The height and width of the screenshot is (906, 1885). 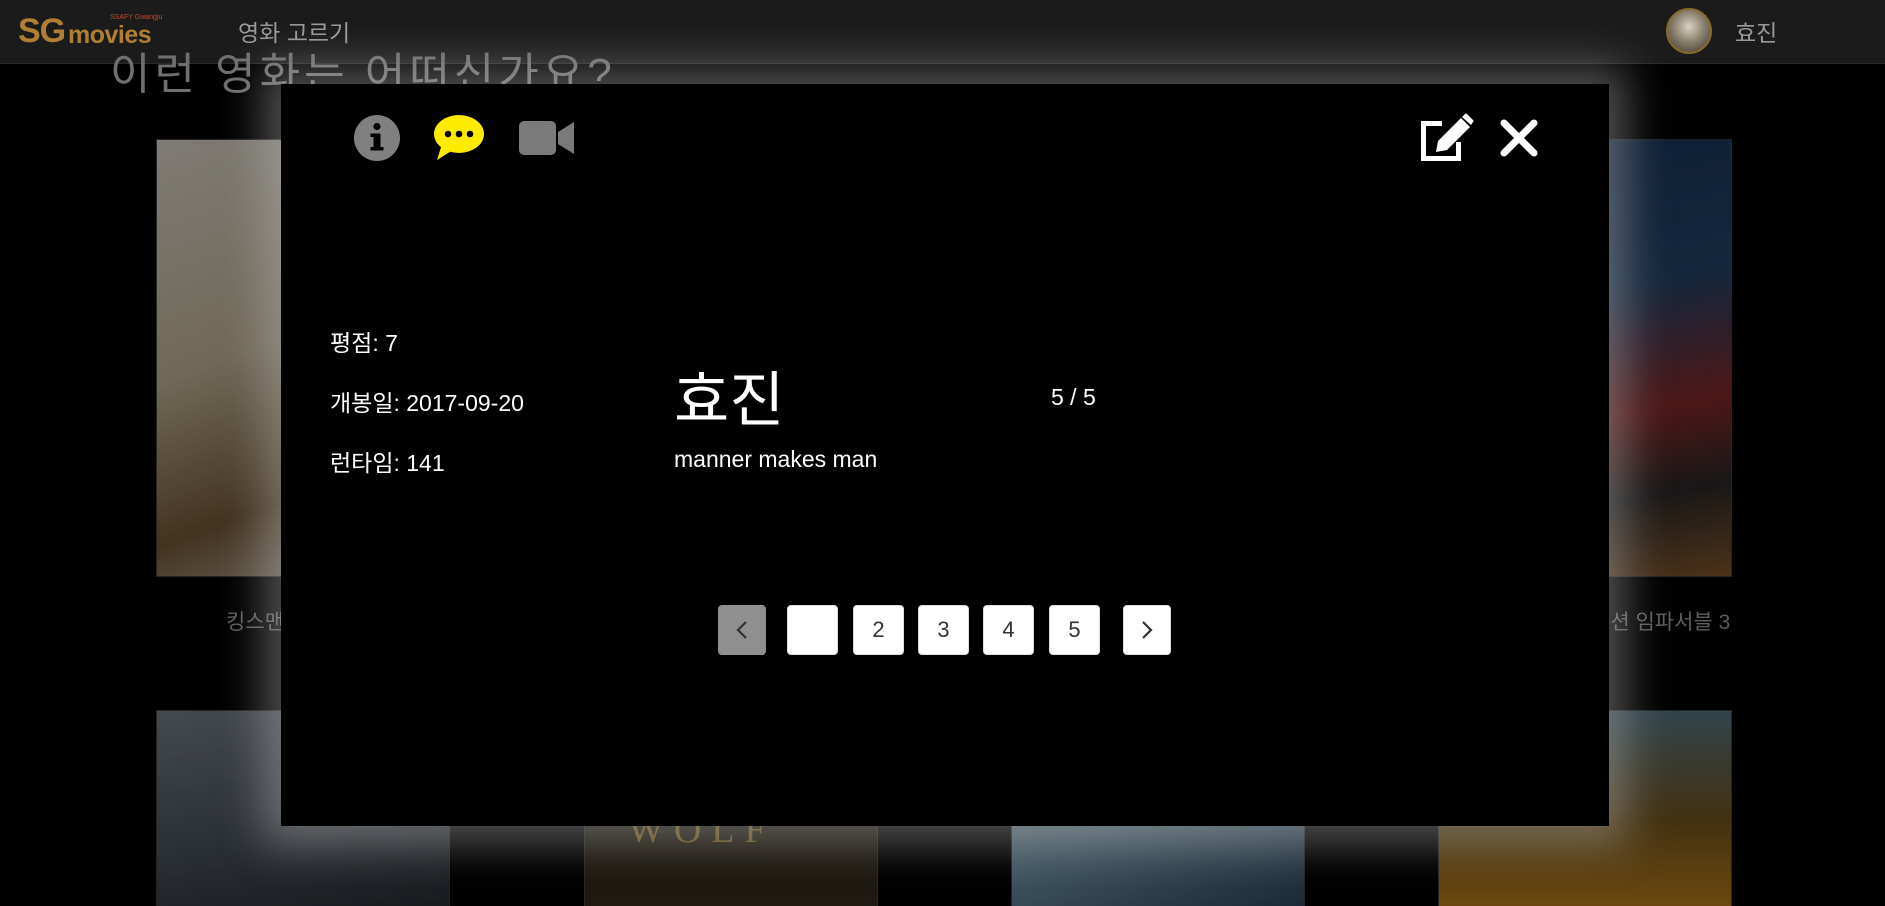 I want to click on prev-page-button, so click(x=742, y=630).